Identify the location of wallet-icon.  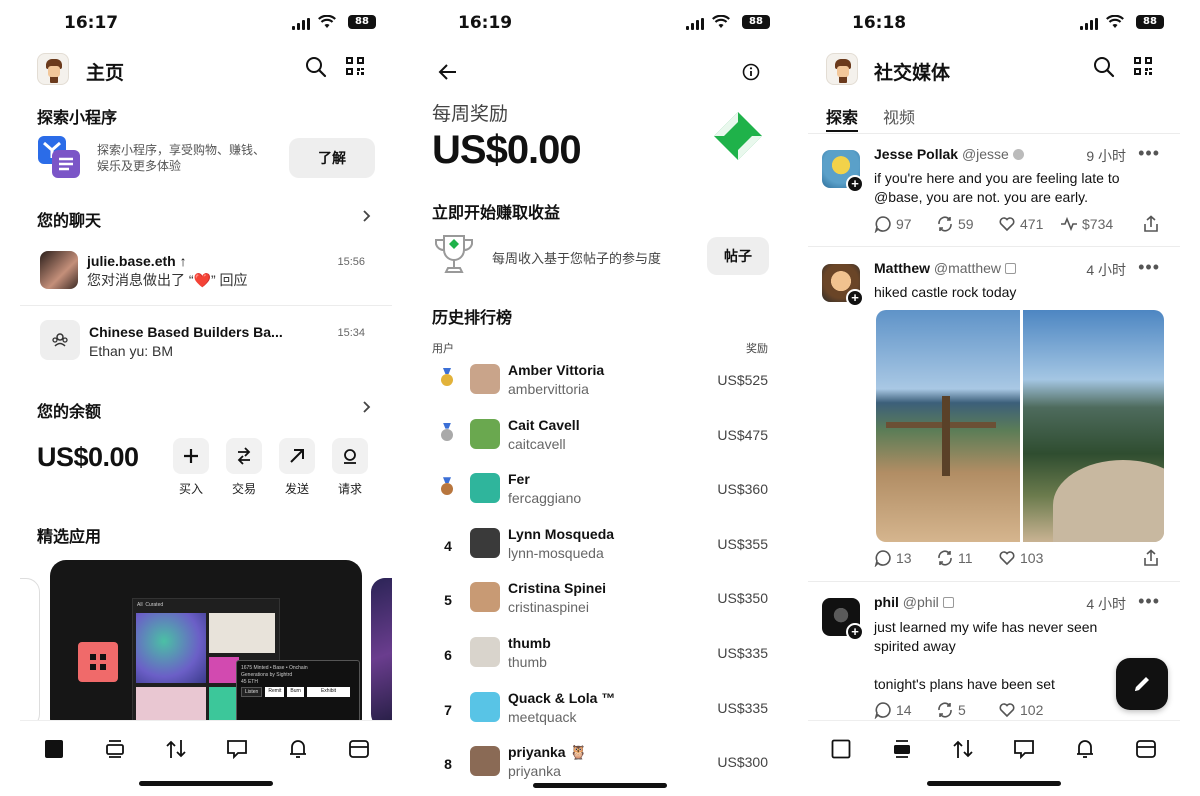
(1146, 749).